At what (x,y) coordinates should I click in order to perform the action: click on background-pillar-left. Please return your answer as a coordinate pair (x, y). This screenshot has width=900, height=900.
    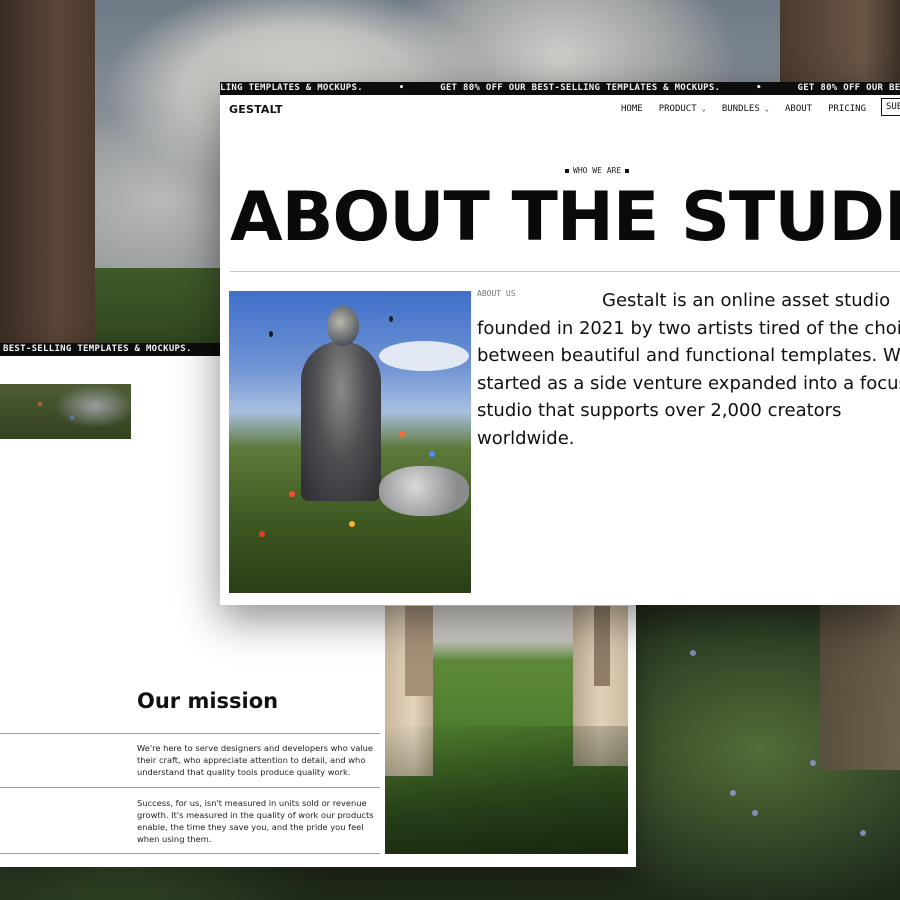
    Looking at the image, I should click on (47, 172).